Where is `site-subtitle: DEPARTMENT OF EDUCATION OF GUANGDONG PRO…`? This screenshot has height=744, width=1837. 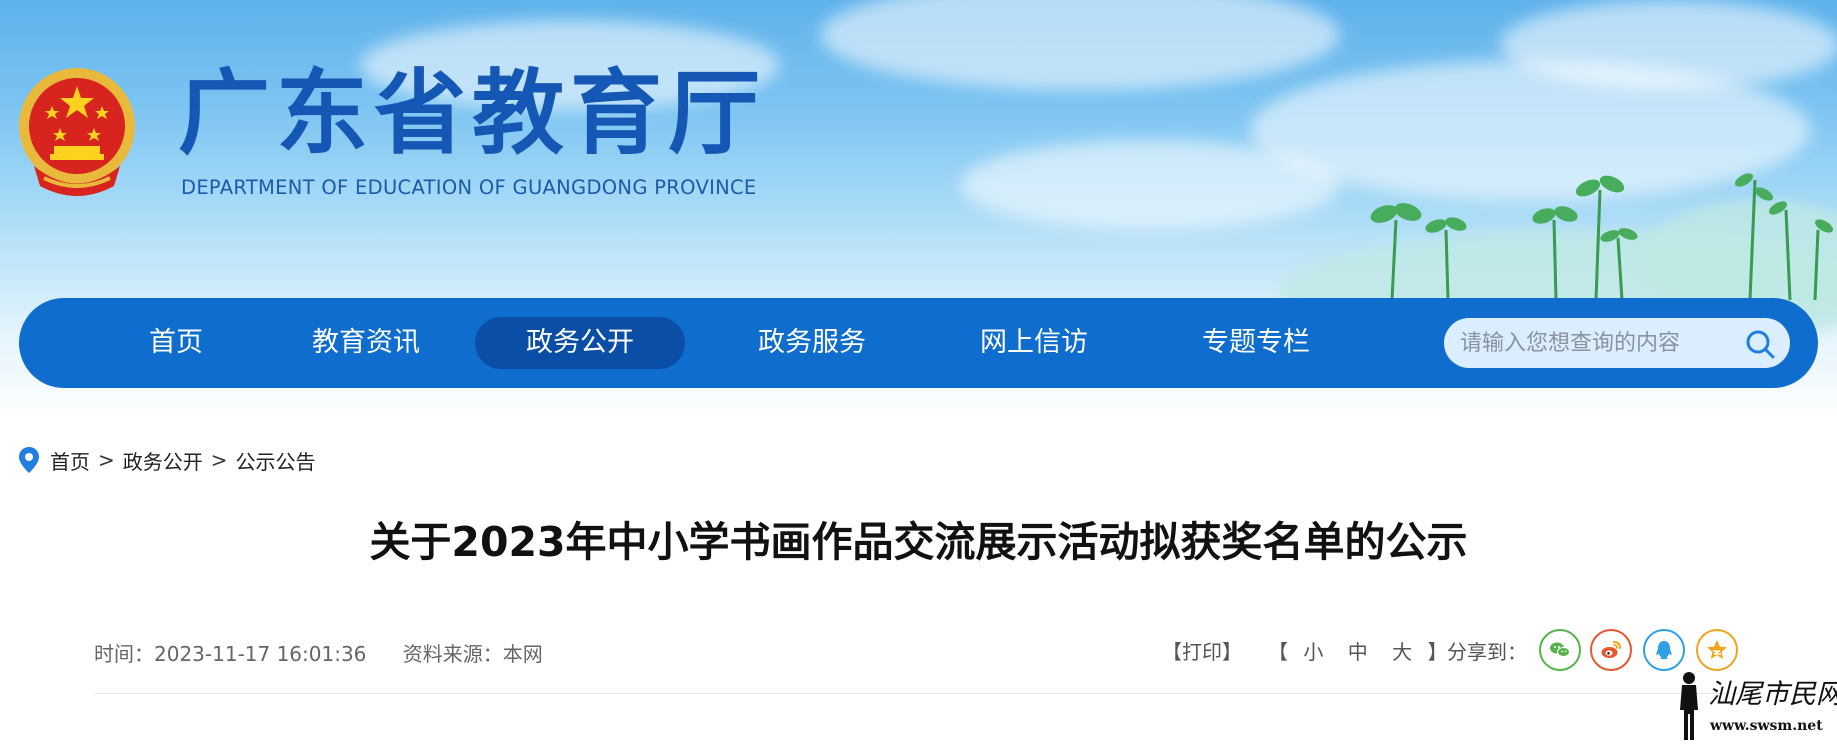 site-subtitle: DEPARTMENT OF EDUCATION OF GUANGDONG PRO… is located at coordinates (469, 187).